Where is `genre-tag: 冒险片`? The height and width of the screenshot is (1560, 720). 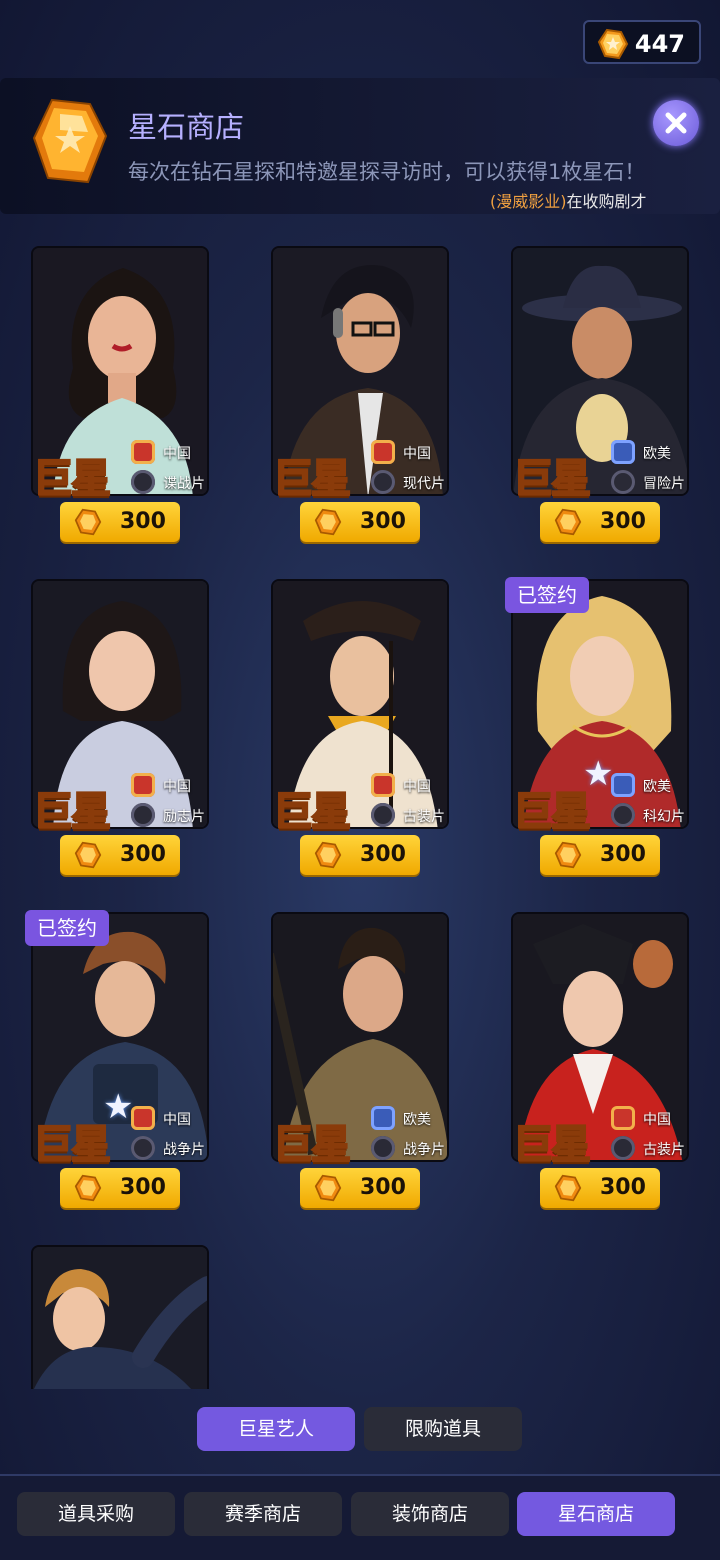
genre-tag: 冒险片 is located at coordinates (651, 482).